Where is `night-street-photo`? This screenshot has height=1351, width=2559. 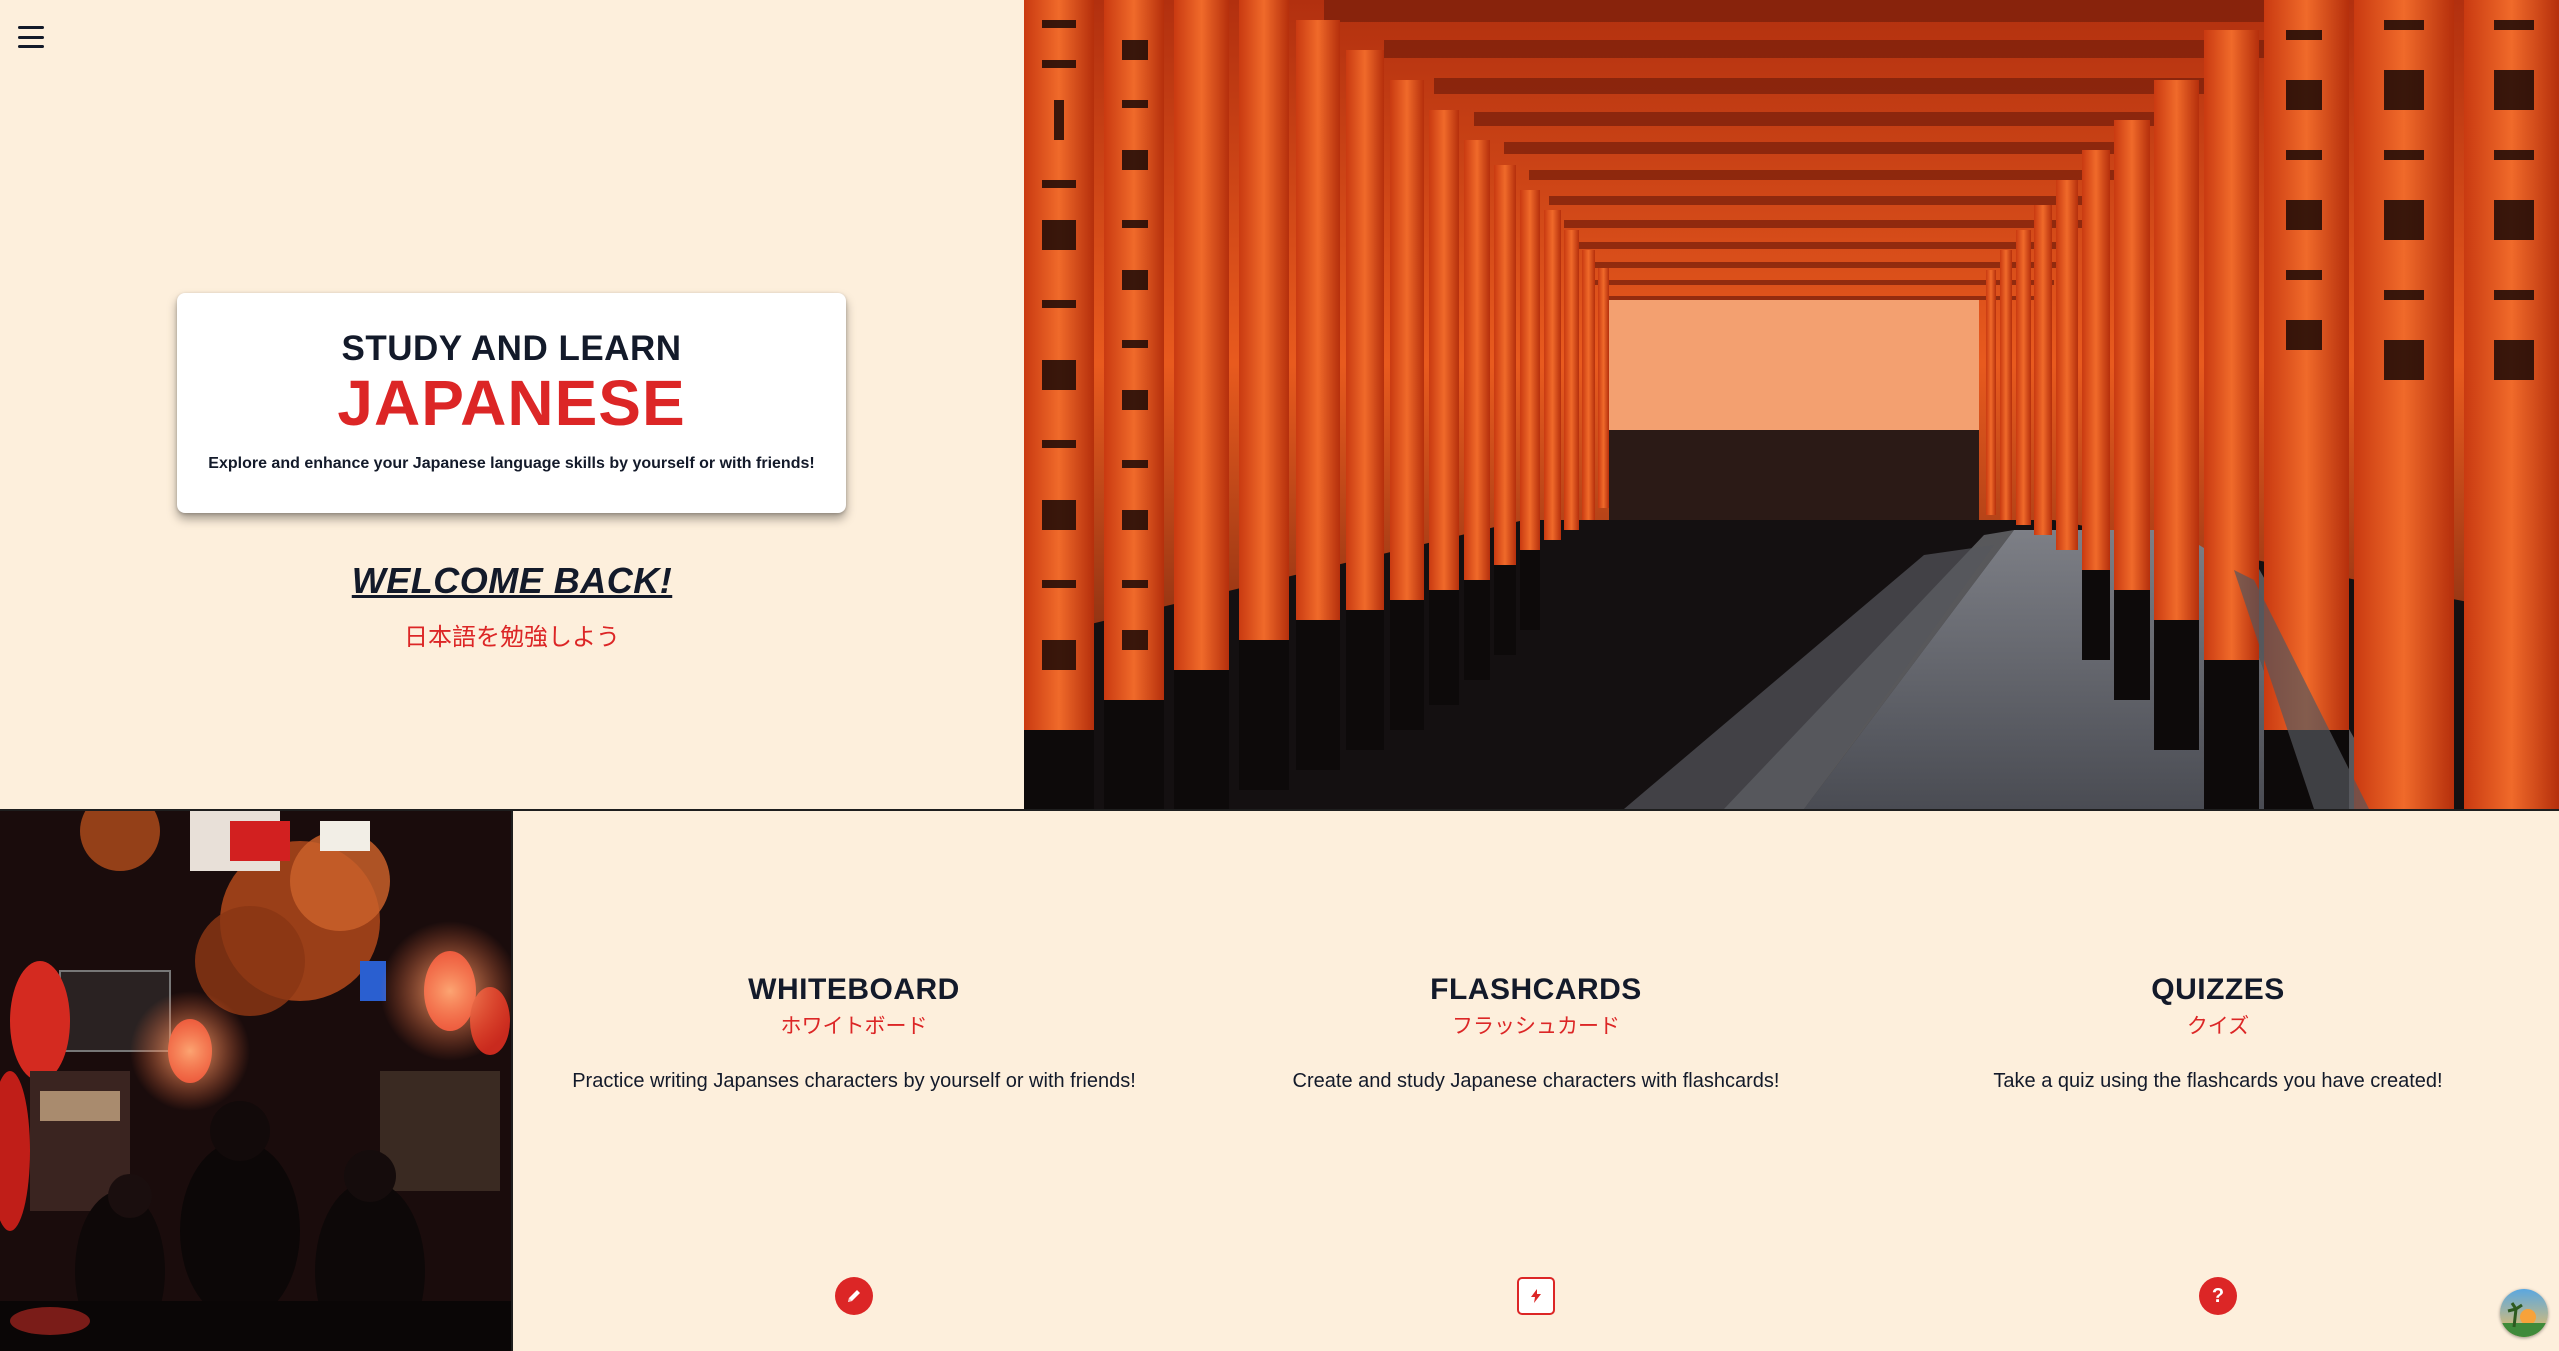 night-street-photo is located at coordinates (256, 1081).